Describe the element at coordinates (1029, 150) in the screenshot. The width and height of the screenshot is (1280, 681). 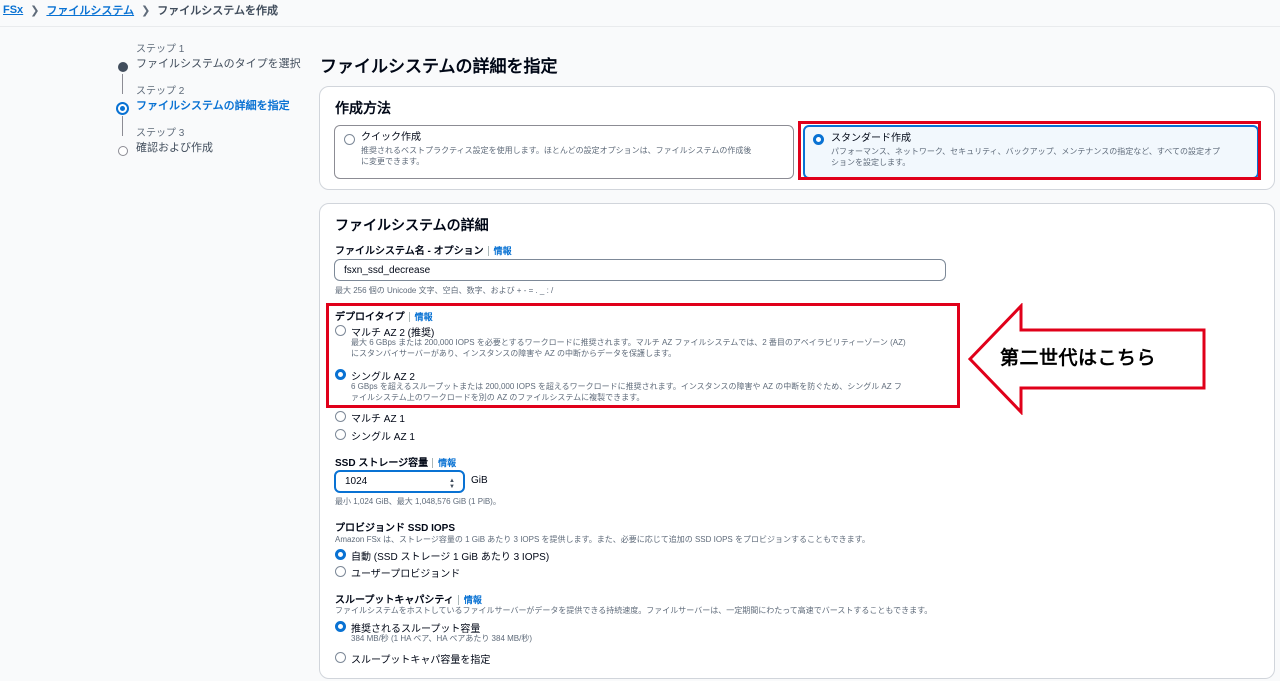
I see `standard-create-highlight` at that location.